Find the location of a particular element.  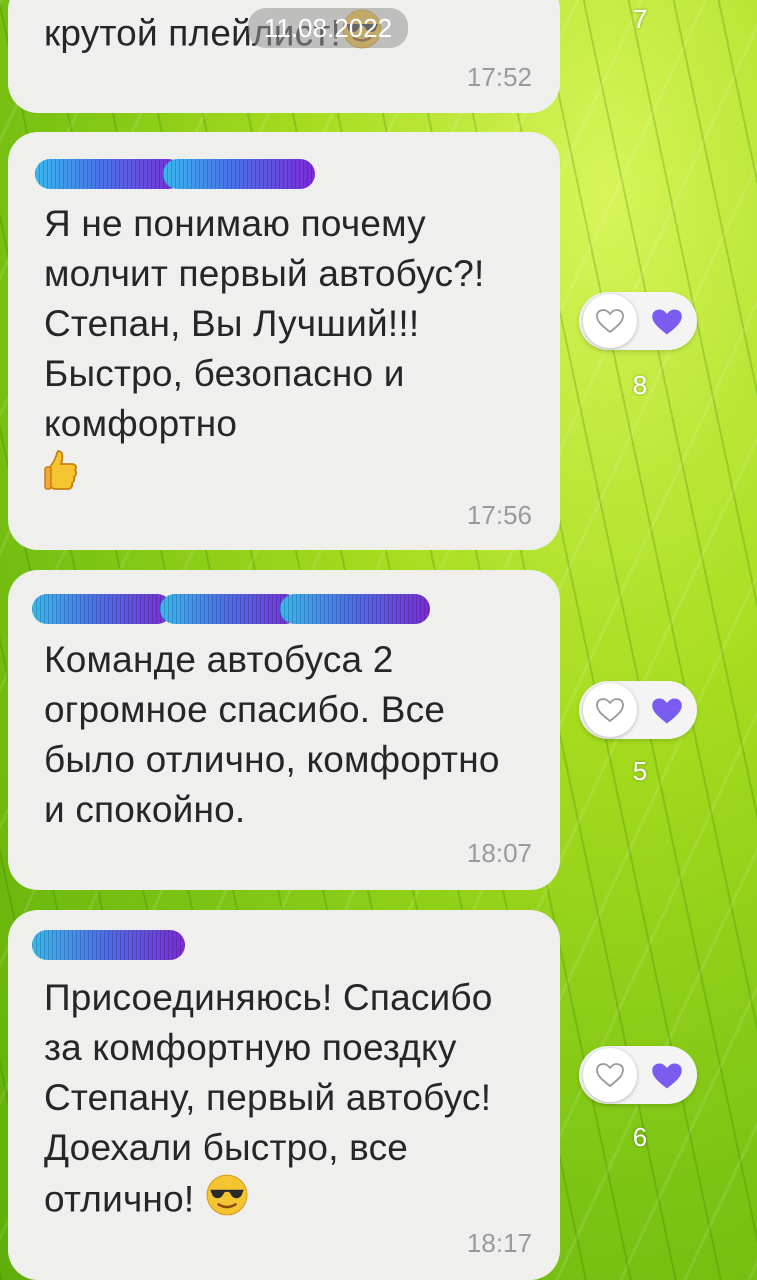

reaction-count: 5 is located at coordinates (640, 771).